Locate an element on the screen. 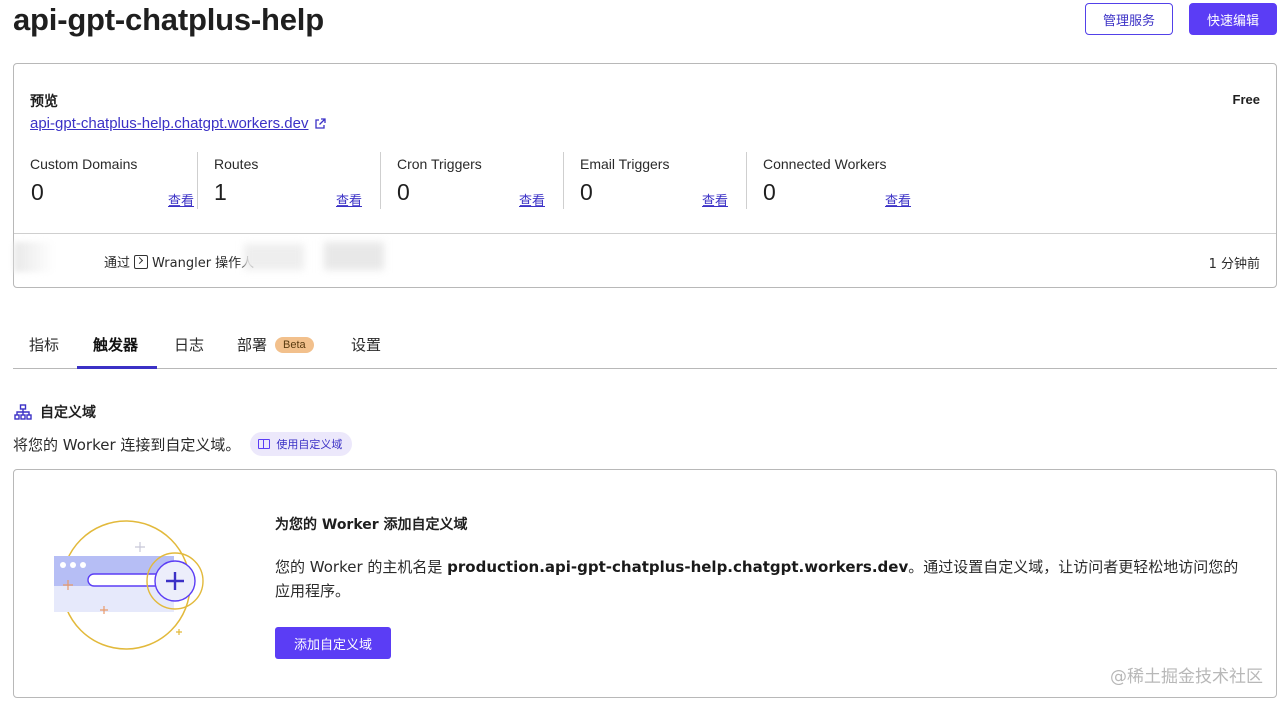 Image resolution: width=1283 pixels, height=703 pixels. docs-link-label: 使用自定义域 is located at coordinates (309, 444).